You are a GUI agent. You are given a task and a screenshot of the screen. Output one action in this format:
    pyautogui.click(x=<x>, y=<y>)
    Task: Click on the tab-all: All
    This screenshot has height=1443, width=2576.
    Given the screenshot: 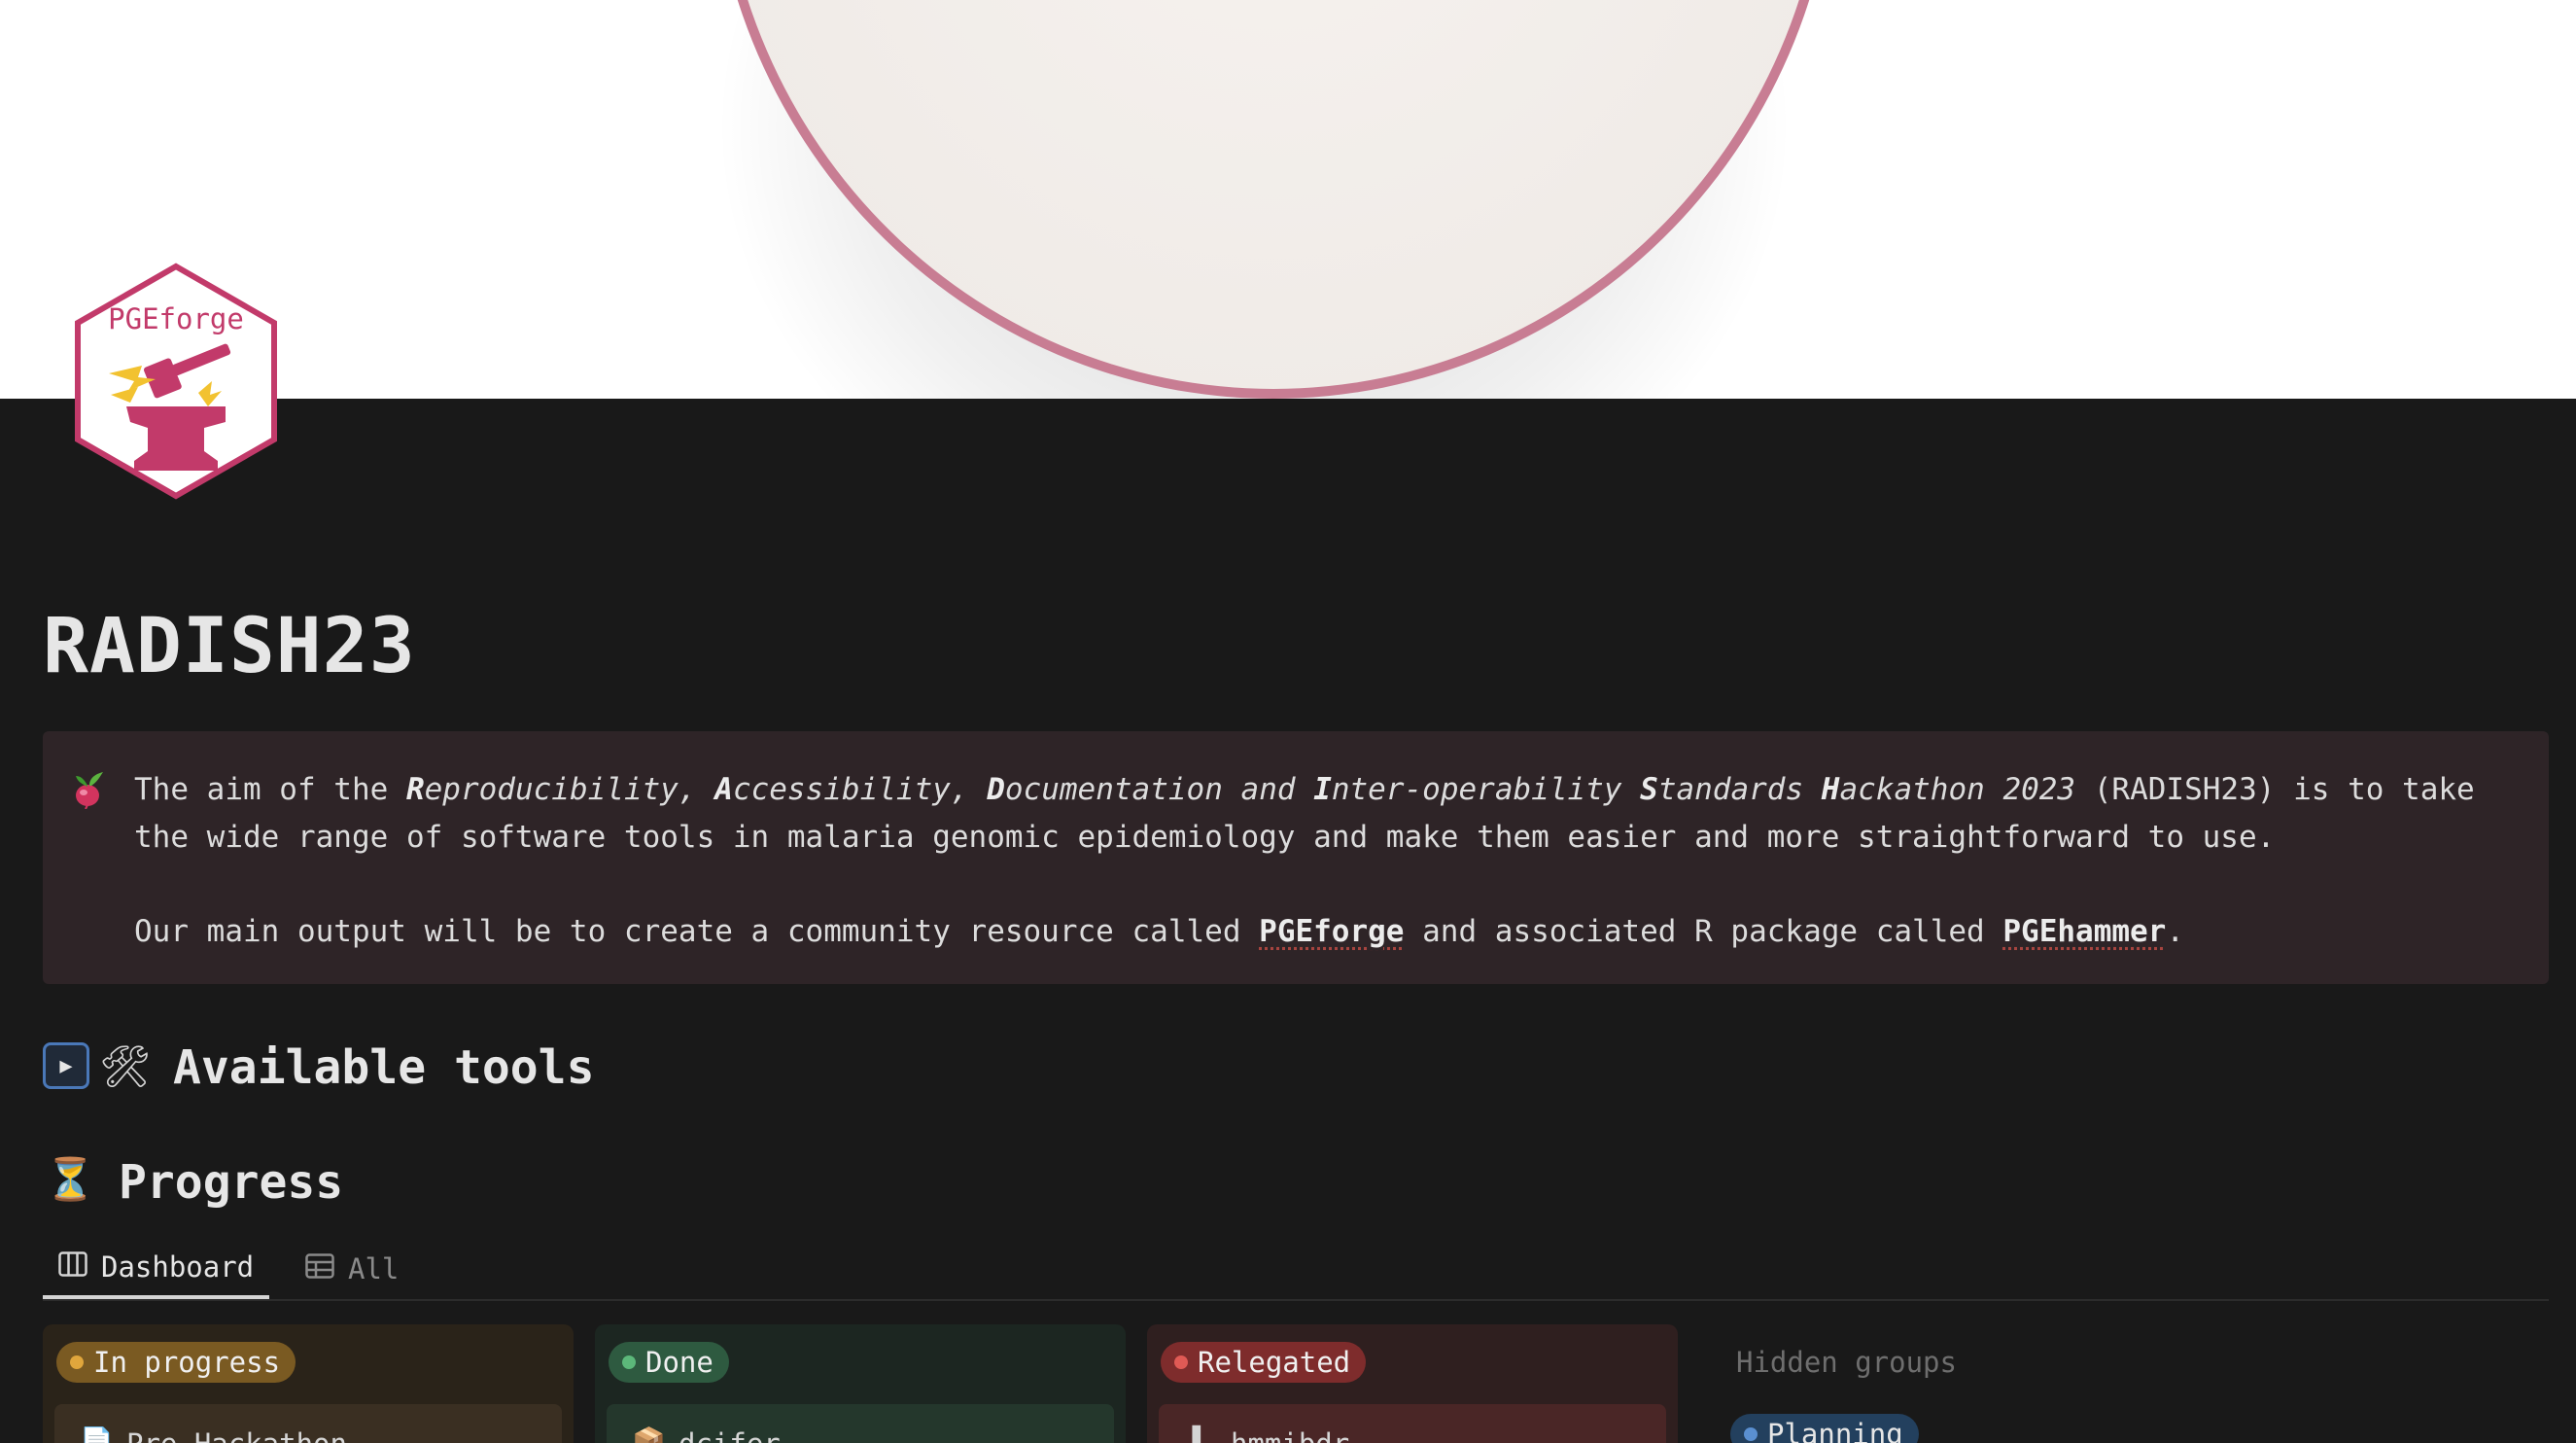 What is the action you would take?
    pyautogui.click(x=352, y=1269)
    